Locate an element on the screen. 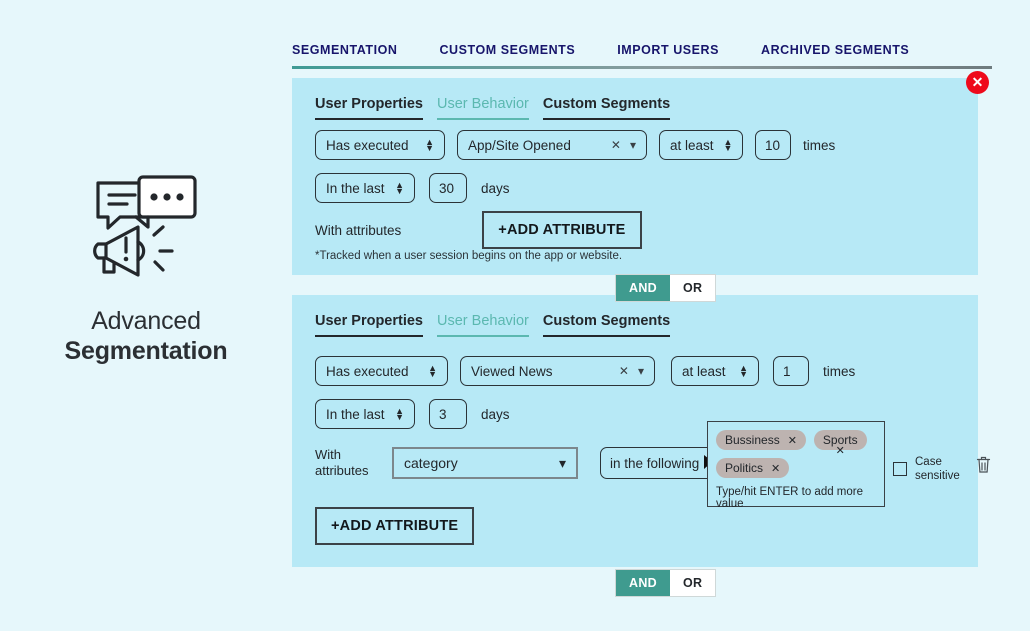 The image size is (1030, 631). trash-icon is located at coordinates (983, 465).